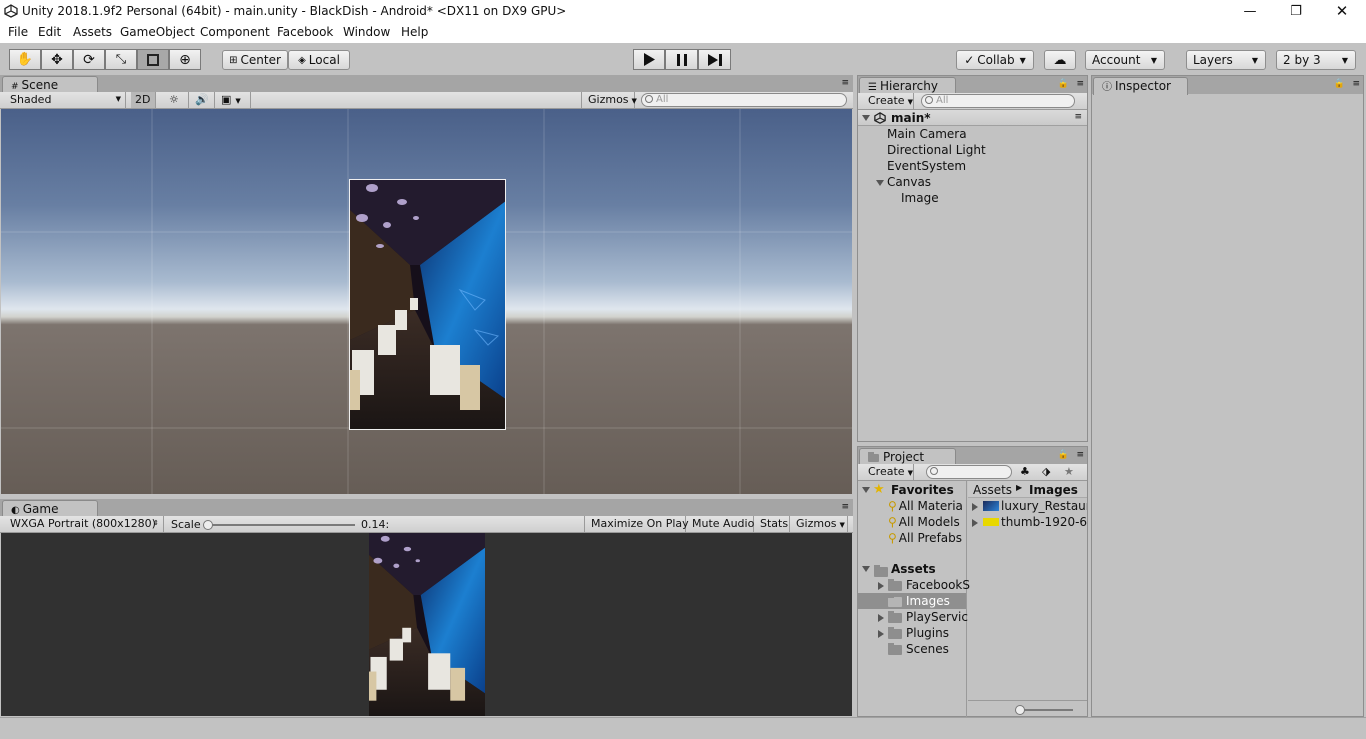  What do you see at coordinates (772, 524) in the screenshot?
I see `stats-toggle: Stats` at bounding box center [772, 524].